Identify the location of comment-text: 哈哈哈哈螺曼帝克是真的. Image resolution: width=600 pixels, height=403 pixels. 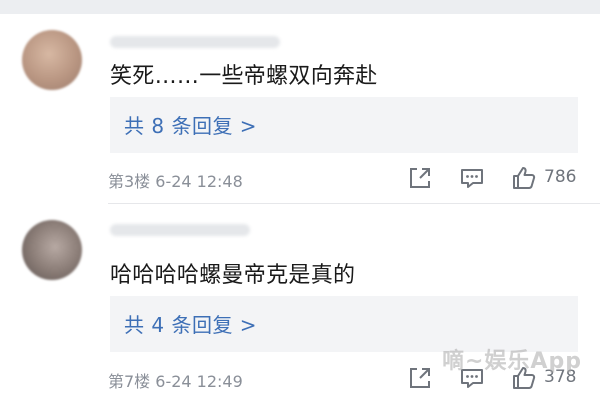
(233, 275).